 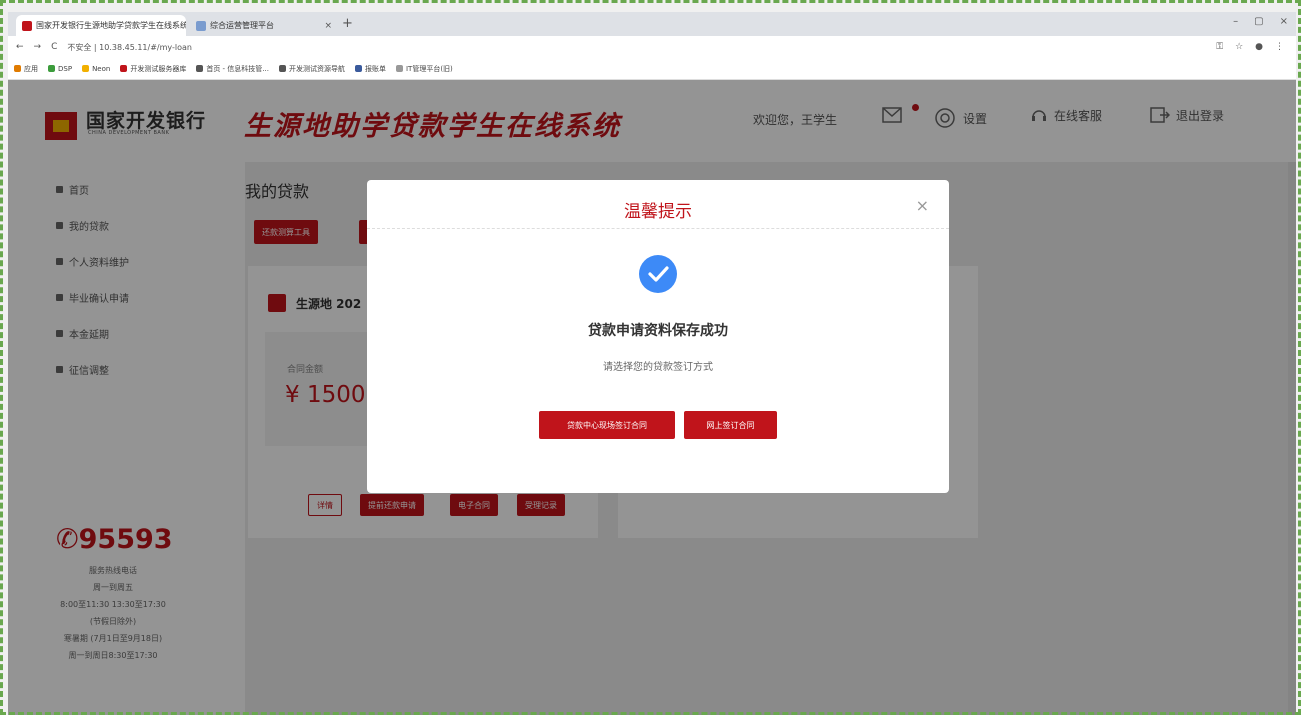 I want to click on close-icon: ×, so click(x=922, y=205).